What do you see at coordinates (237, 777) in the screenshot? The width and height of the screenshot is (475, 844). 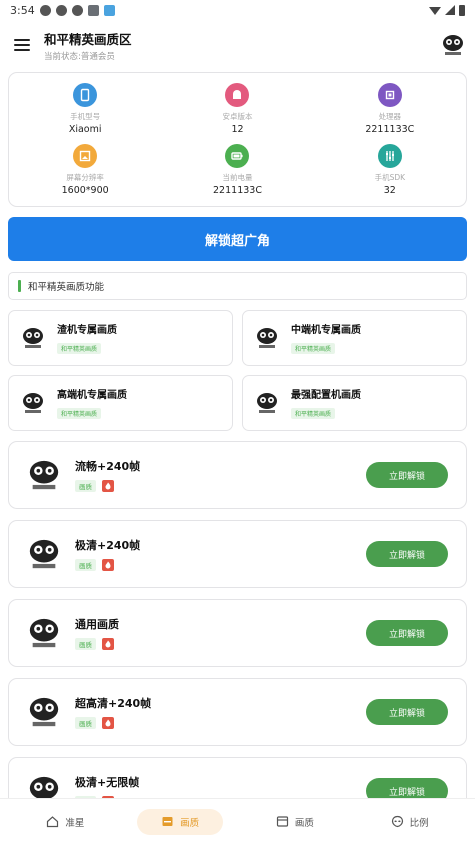 I see `mode-card: 极清+无限帧 画质 立即解锁` at bounding box center [237, 777].